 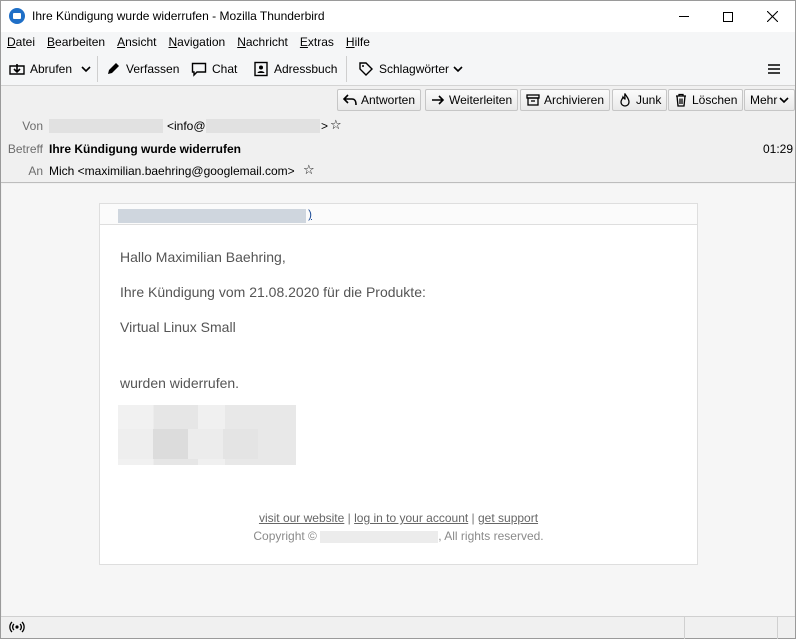 I want to click on login-account-link: log in to your account, so click(x=411, y=518).